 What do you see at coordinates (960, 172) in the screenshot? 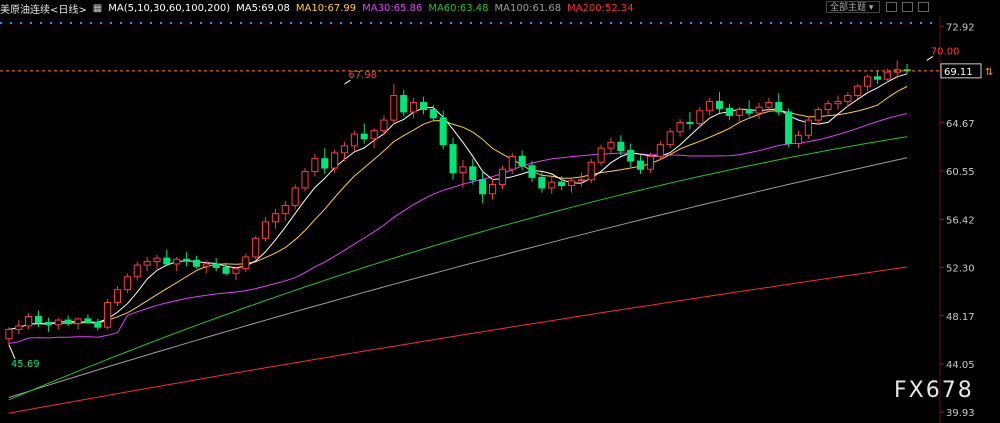
I see `y-tick-label: 60.55` at bounding box center [960, 172].